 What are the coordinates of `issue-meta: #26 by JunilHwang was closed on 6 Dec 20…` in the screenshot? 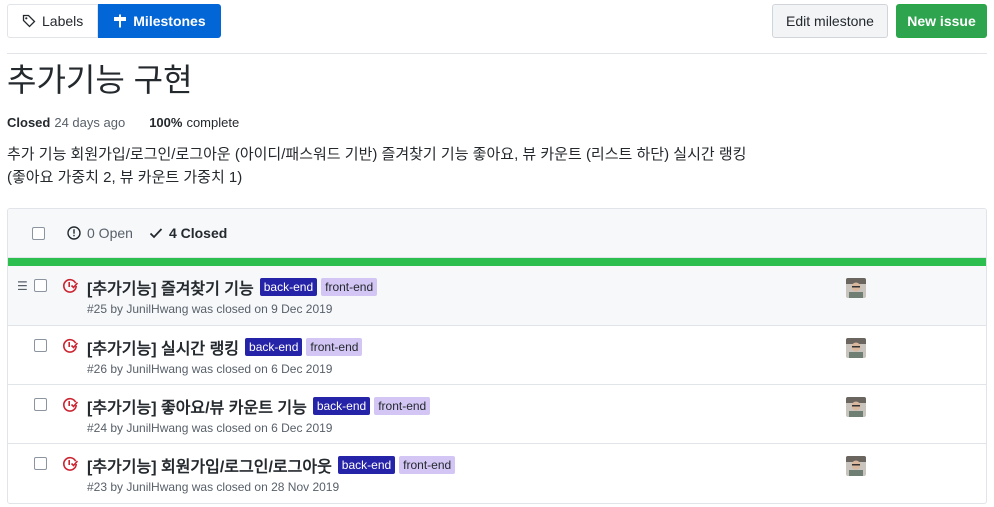 It's located at (210, 369).